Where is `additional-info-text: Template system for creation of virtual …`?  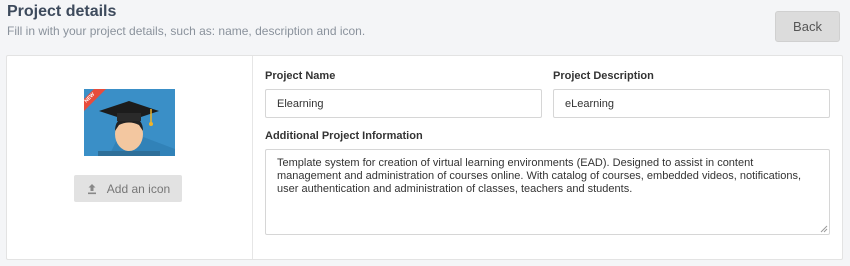
additional-info-text: Template system for creation of virtual … is located at coordinates (539, 176).